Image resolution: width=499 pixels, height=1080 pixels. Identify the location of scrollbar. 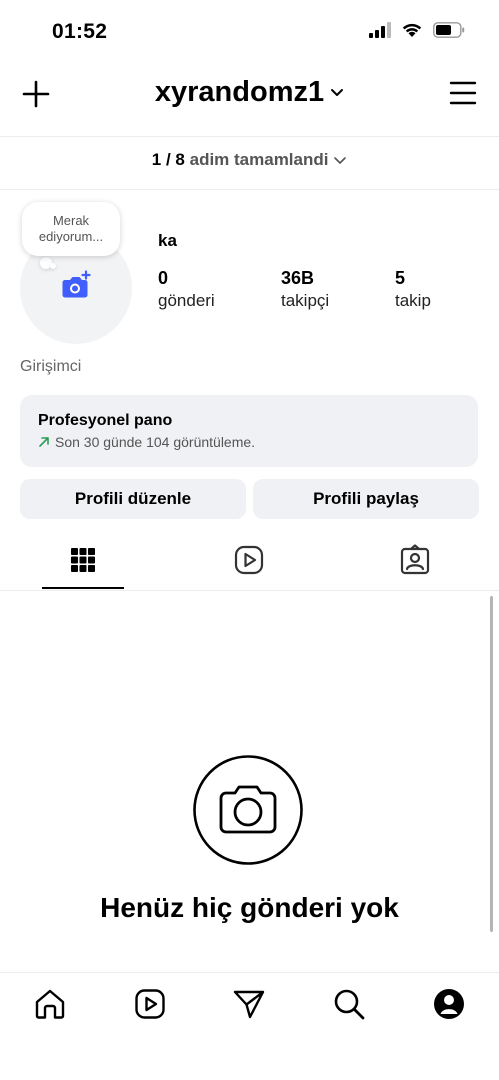
(491, 764).